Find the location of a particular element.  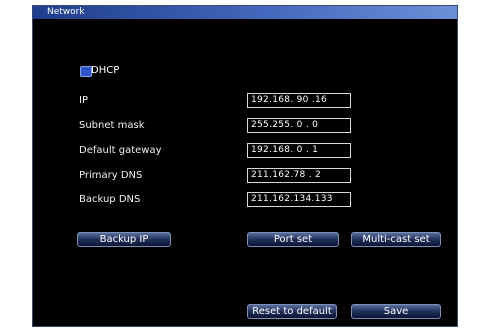

subnet-mask-field: 255.255. 0 . 0 is located at coordinates (299, 125).